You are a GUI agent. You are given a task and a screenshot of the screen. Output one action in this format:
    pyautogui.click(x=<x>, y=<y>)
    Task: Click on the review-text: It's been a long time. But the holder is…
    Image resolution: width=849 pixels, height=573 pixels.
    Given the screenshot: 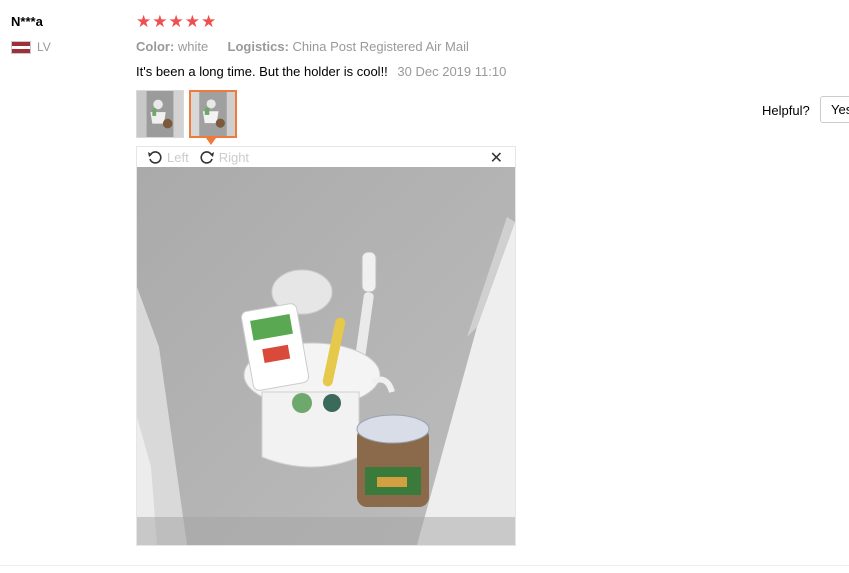 What is the action you would take?
    pyautogui.click(x=262, y=71)
    